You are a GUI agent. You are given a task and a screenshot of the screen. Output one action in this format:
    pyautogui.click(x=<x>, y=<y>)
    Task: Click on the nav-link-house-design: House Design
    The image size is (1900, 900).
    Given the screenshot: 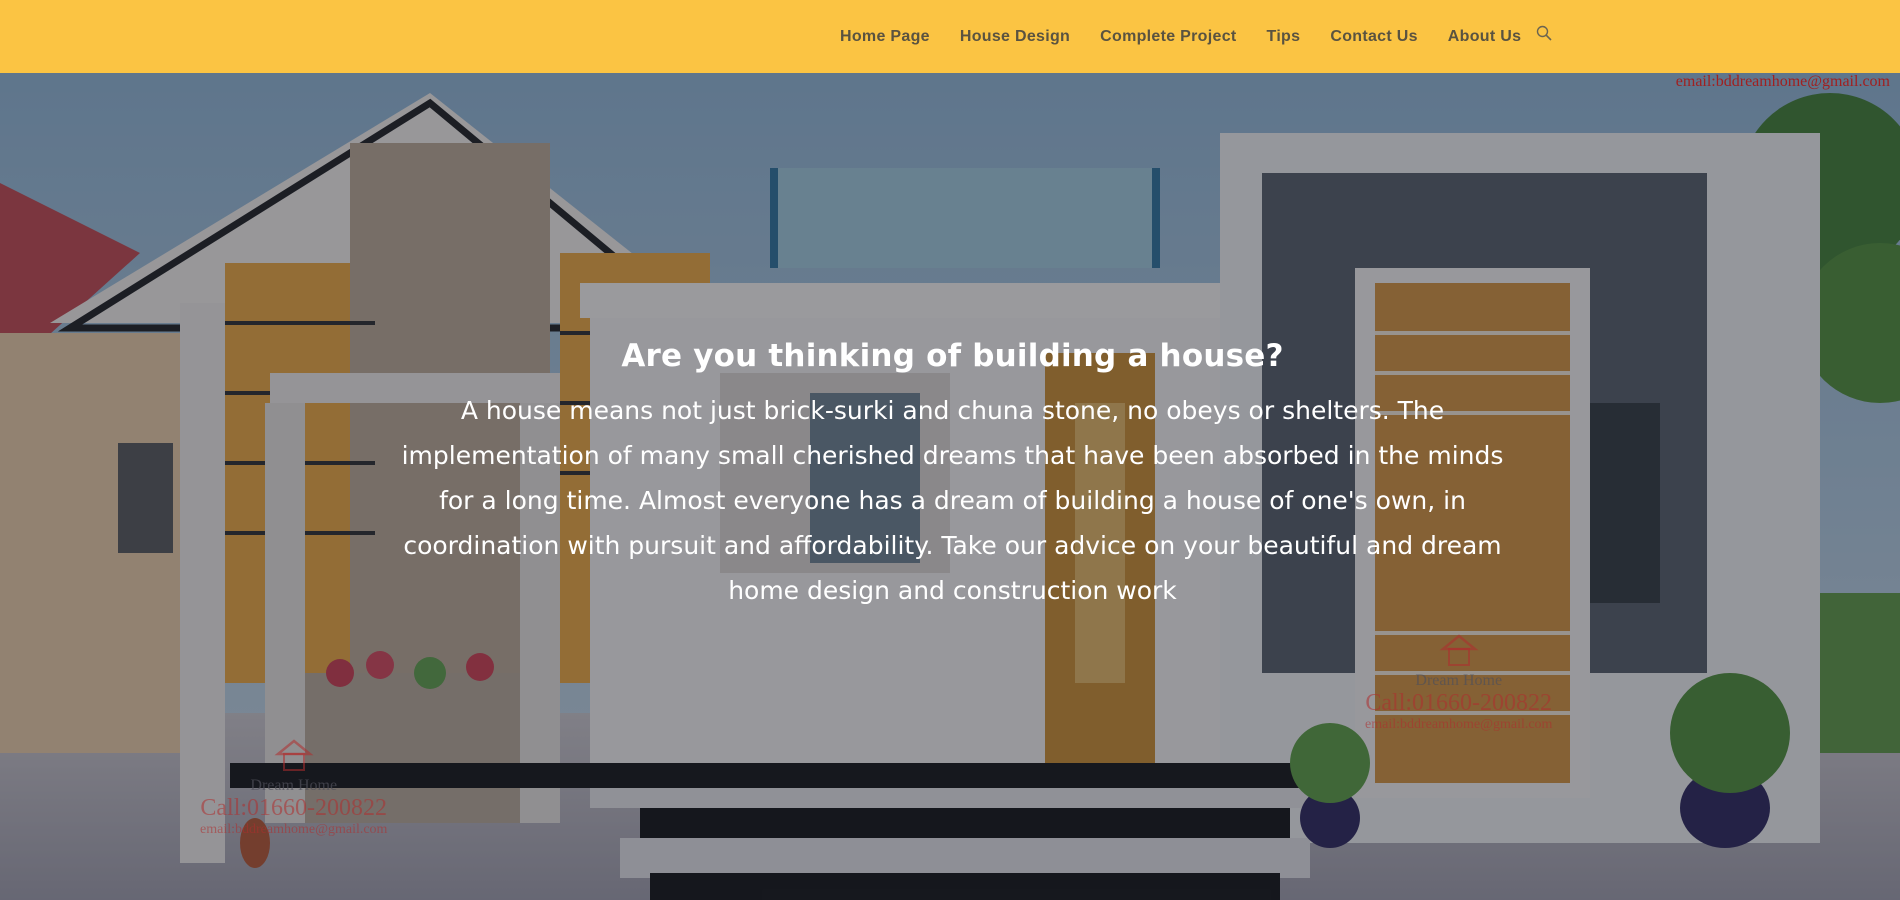 What is the action you would take?
    pyautogui.click(x=1015, y=37)
    